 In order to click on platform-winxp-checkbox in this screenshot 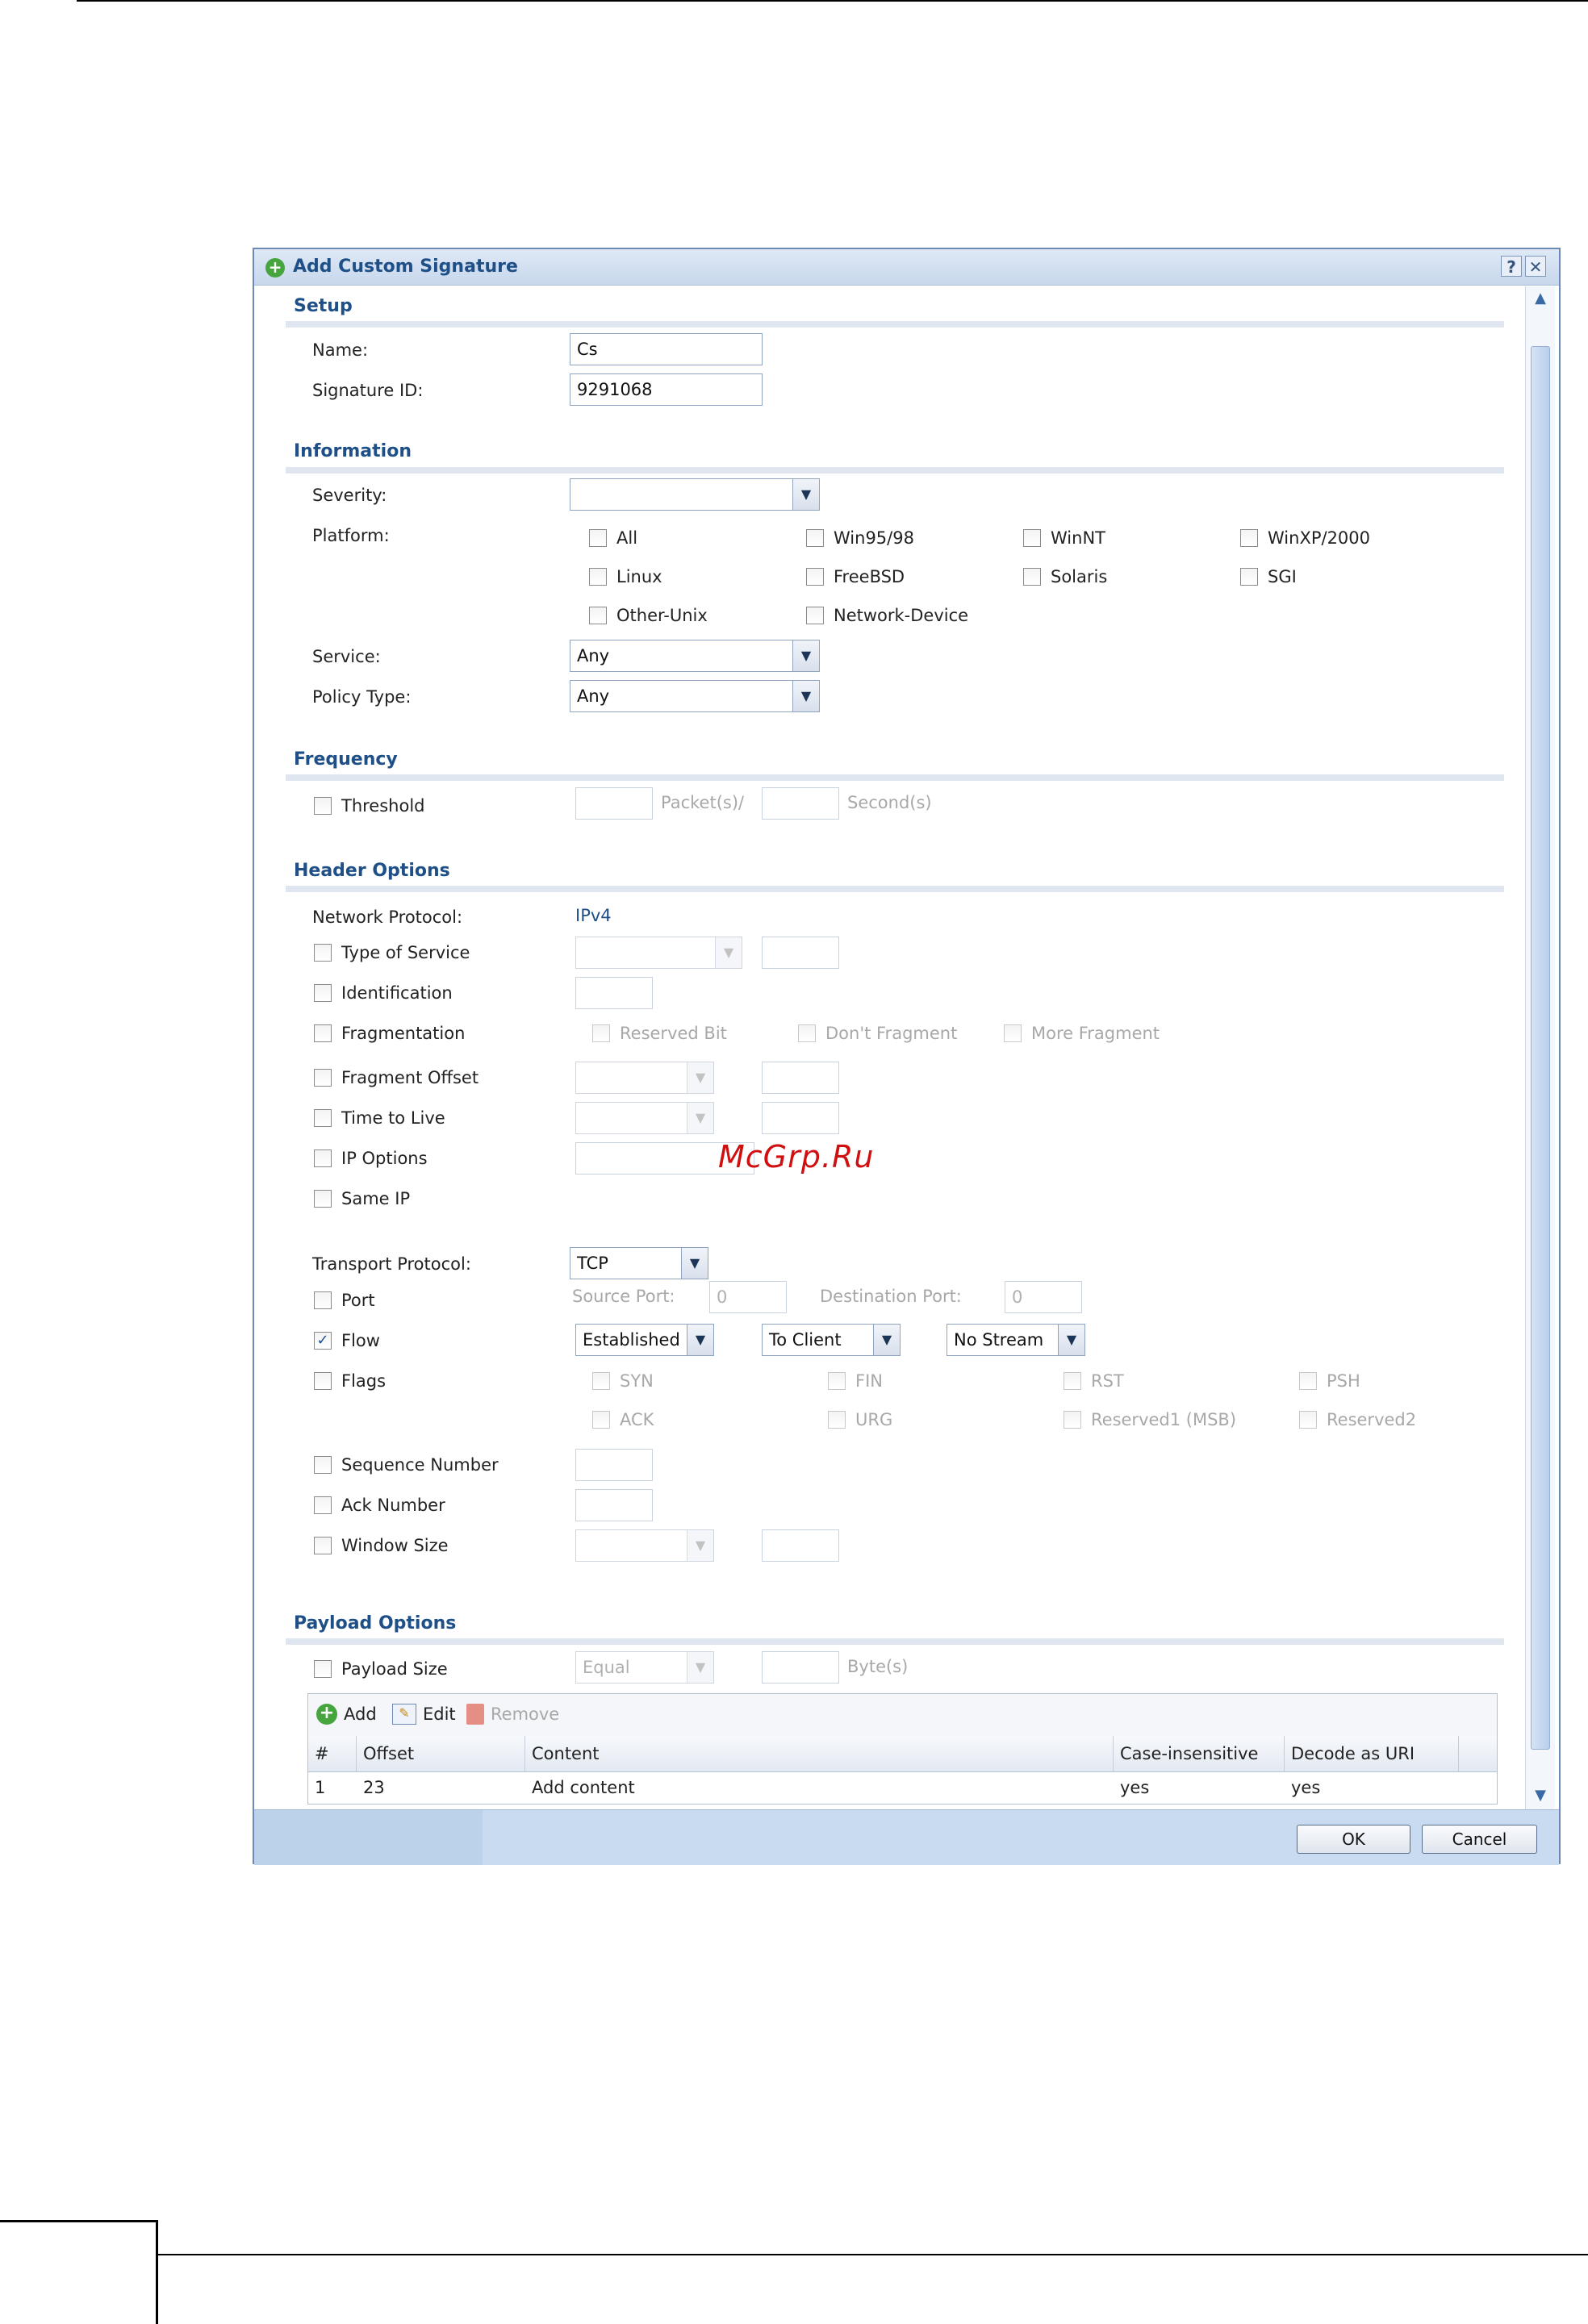, I will do `click(1249, 538)`.